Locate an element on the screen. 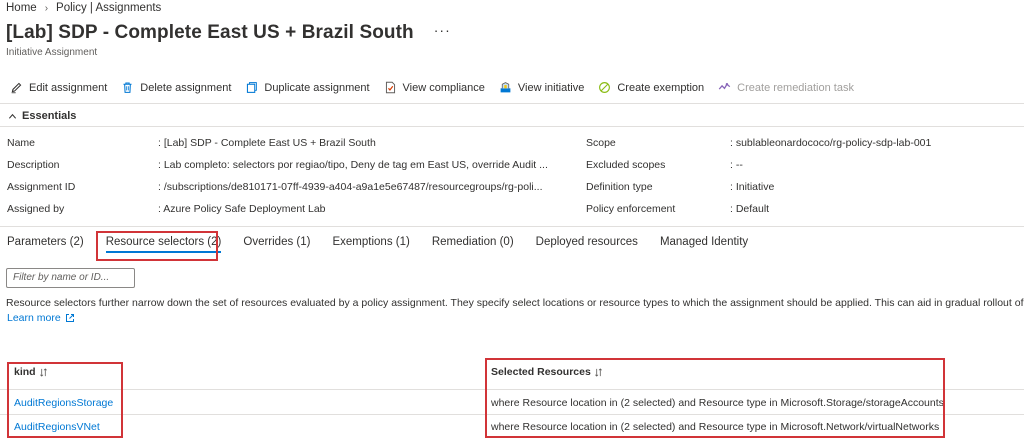 The width and height of the screenshot is (1024, 441). duplicate-assignment-label: Duplicate assignment is located at coordinates (317, 87).